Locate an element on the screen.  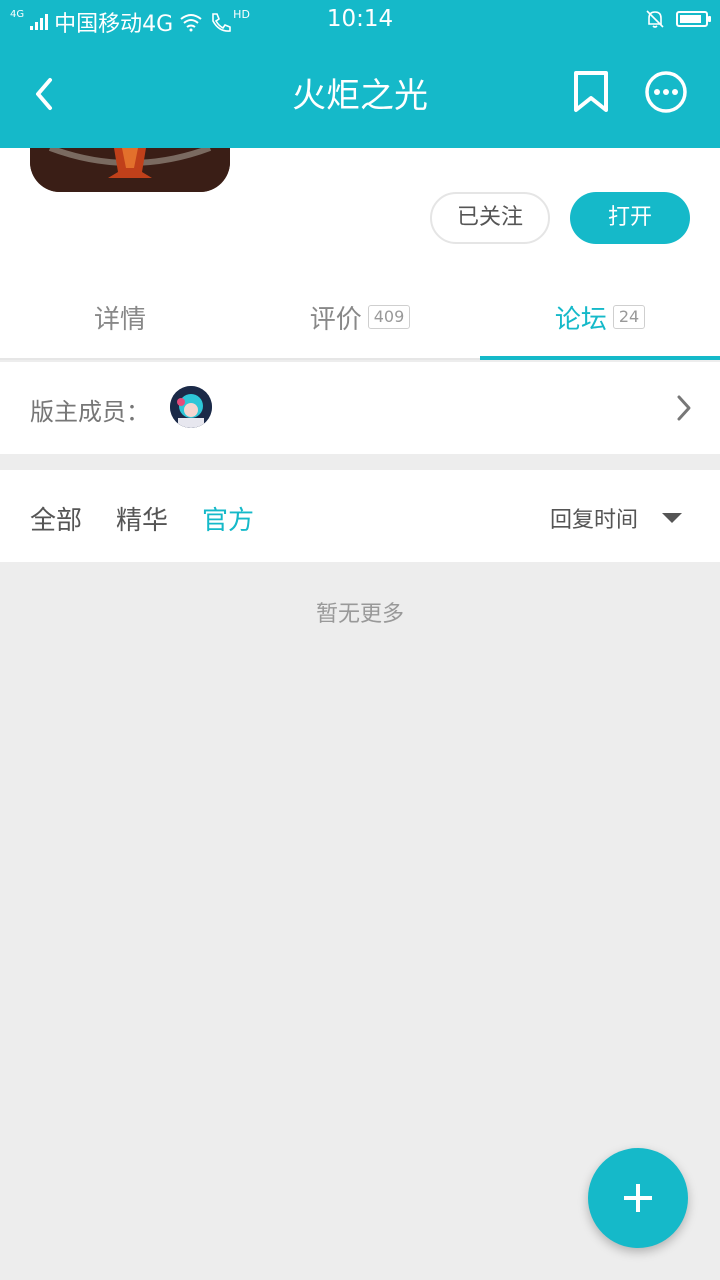
tab-label: 详情 is located at coordinates (119, 319).